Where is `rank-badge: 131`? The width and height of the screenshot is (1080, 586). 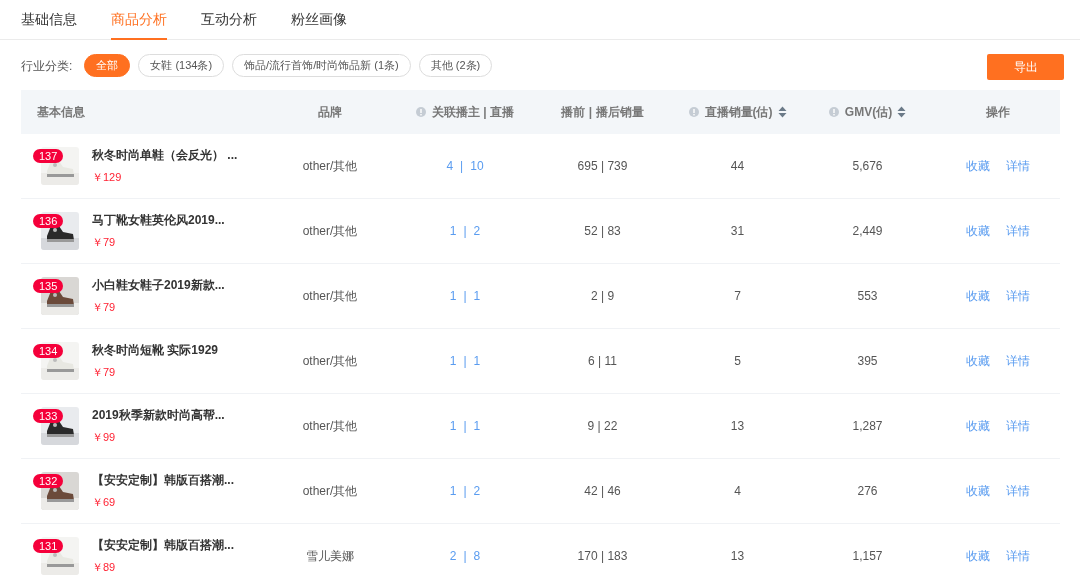 rank-badge: 131 is located at coordinates (48, 546).